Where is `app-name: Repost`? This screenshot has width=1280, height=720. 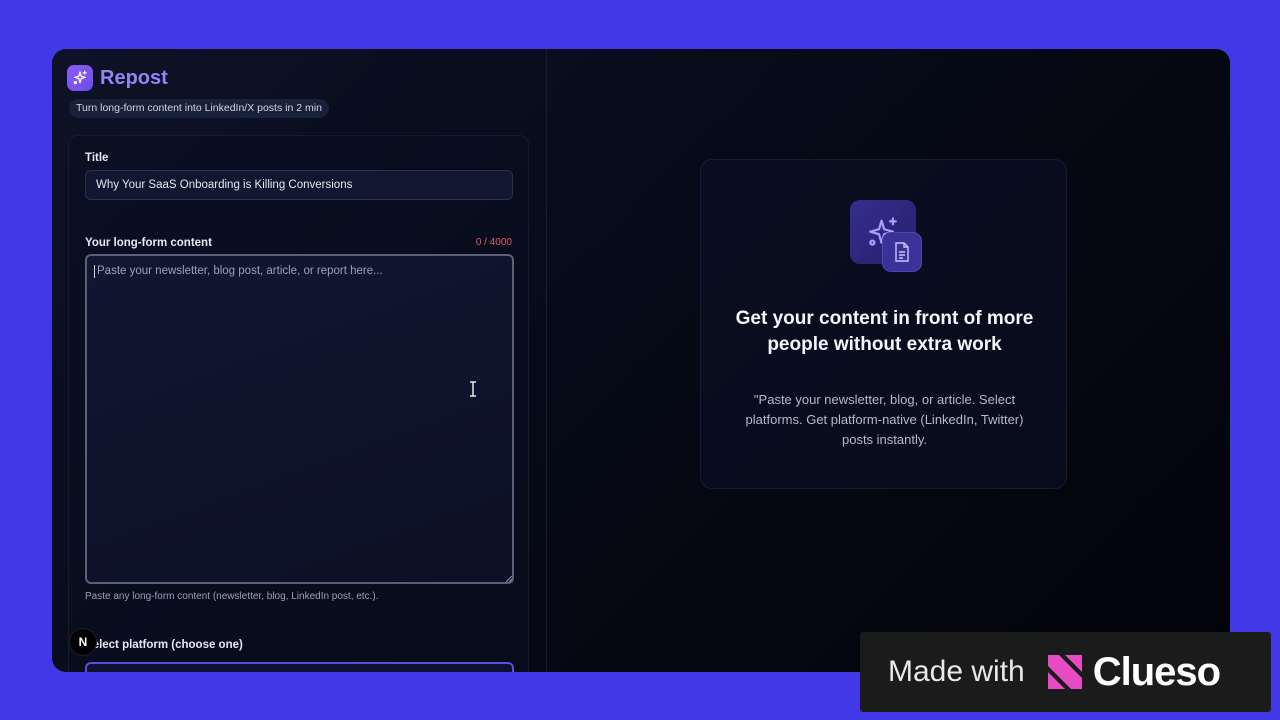 app-name: Repost is located at coordinates (134, 77).